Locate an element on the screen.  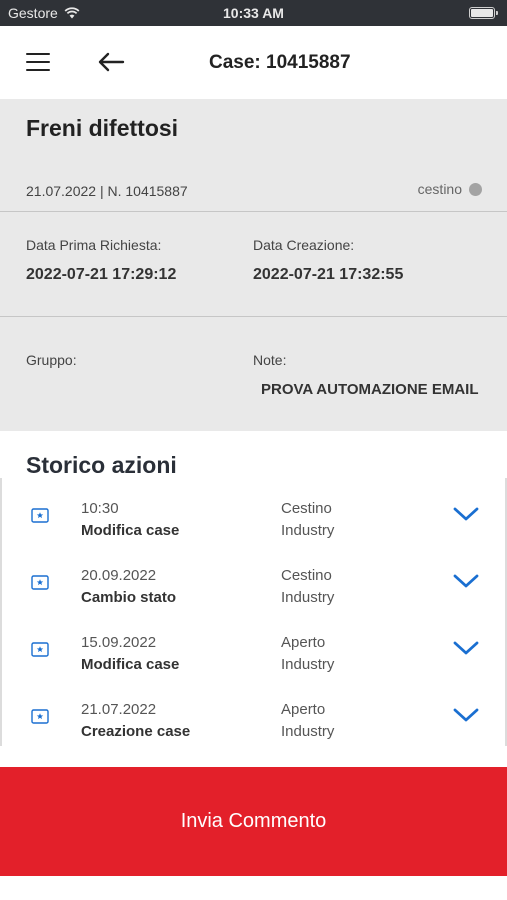
group-label: Gruppo: is located at coordinates (51, 360).